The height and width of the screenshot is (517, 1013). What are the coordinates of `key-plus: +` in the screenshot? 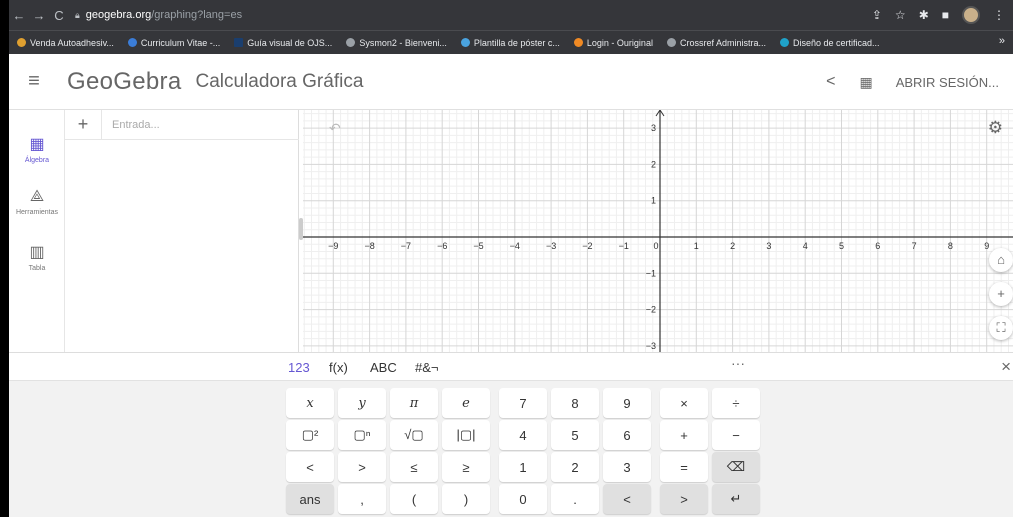 It's located at (684, 435).